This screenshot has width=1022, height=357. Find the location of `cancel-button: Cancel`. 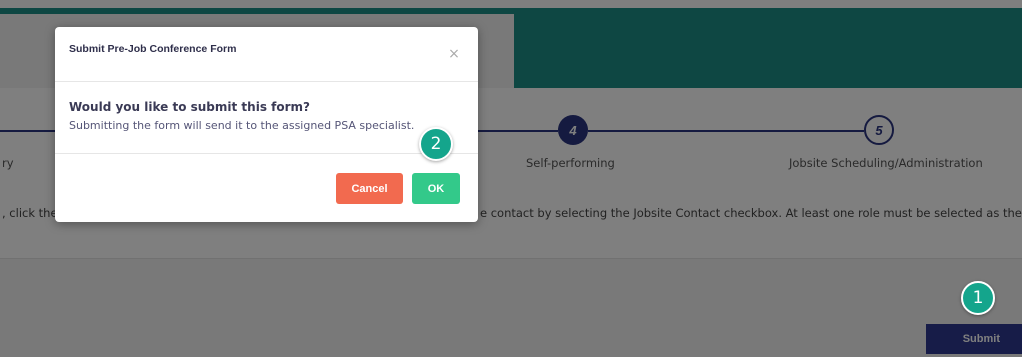

cancel-button: Cancel is located at coordinates (369, 188).